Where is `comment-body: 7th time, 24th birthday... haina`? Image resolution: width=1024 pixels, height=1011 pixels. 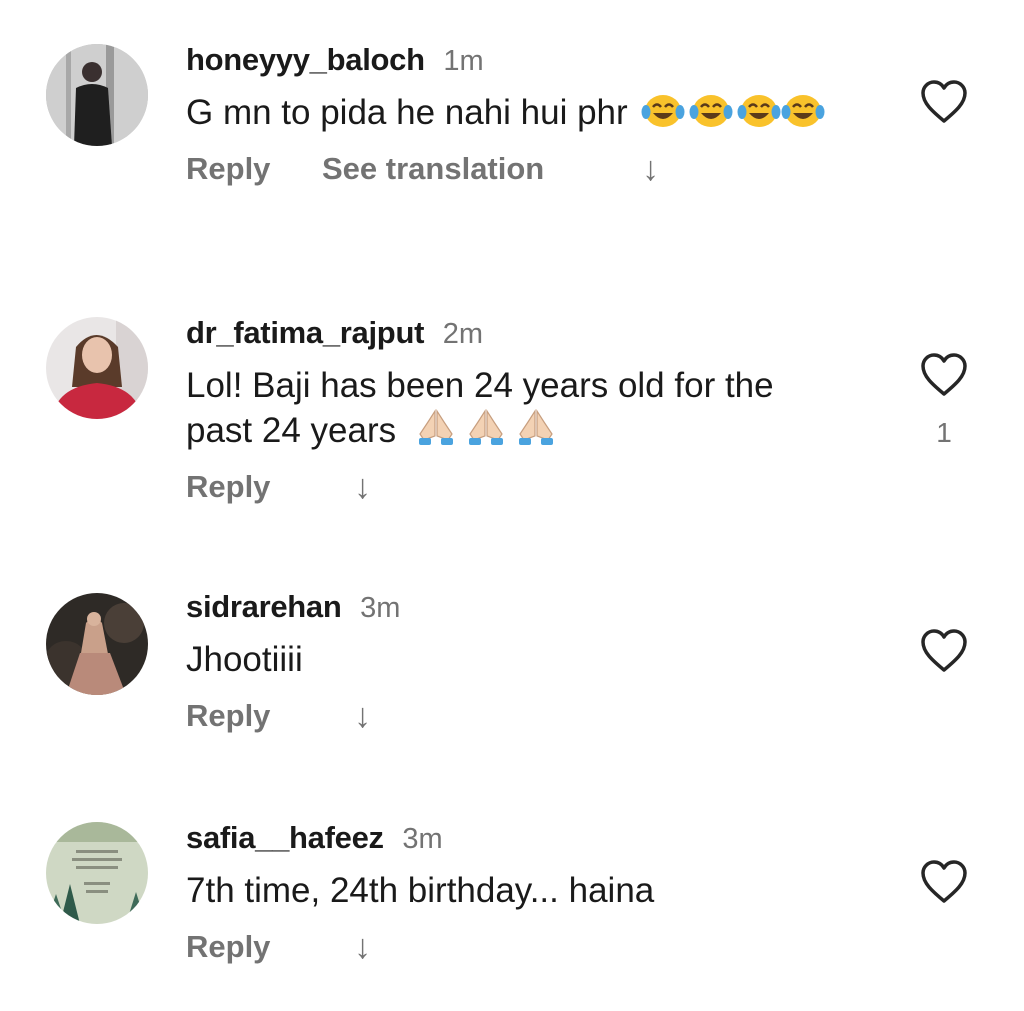 comment-body: 7th time, 24th birthday... haina is located at coordinates (420, 890).